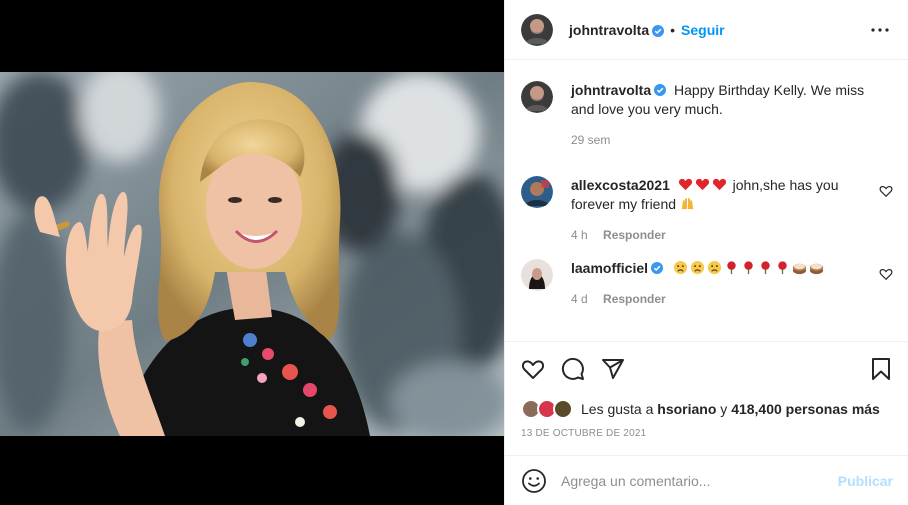  Describe the element at coordinates (732, 284) in the screenshot. I see `comment-body: laamofficiel 4 d Responder` at that location.